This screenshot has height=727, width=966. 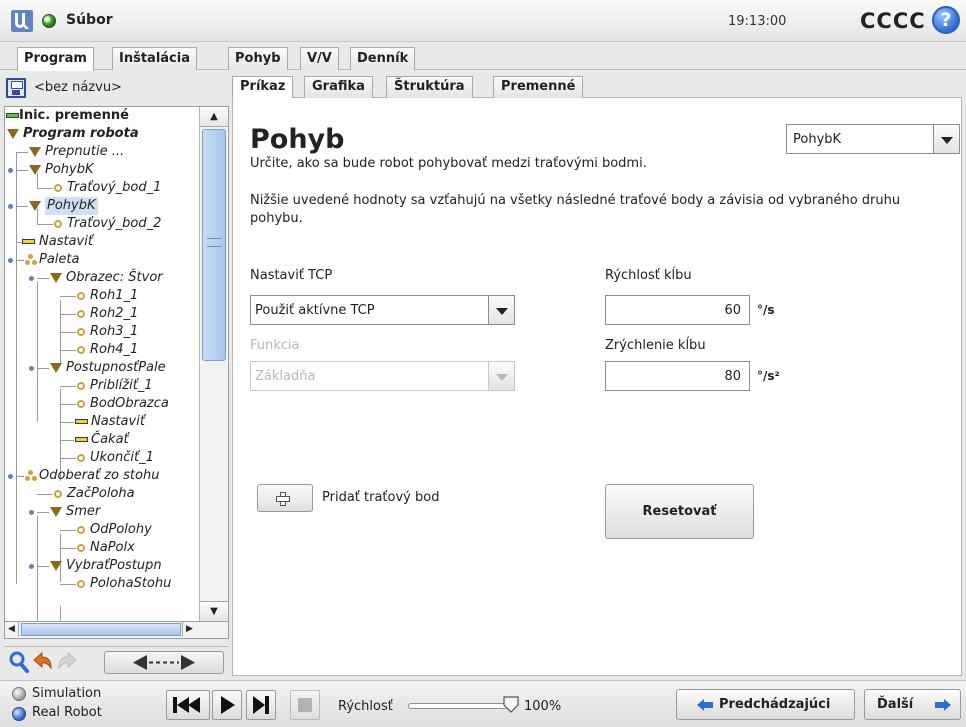 I want to click on rewind-icon, so click(x=186, y=705).